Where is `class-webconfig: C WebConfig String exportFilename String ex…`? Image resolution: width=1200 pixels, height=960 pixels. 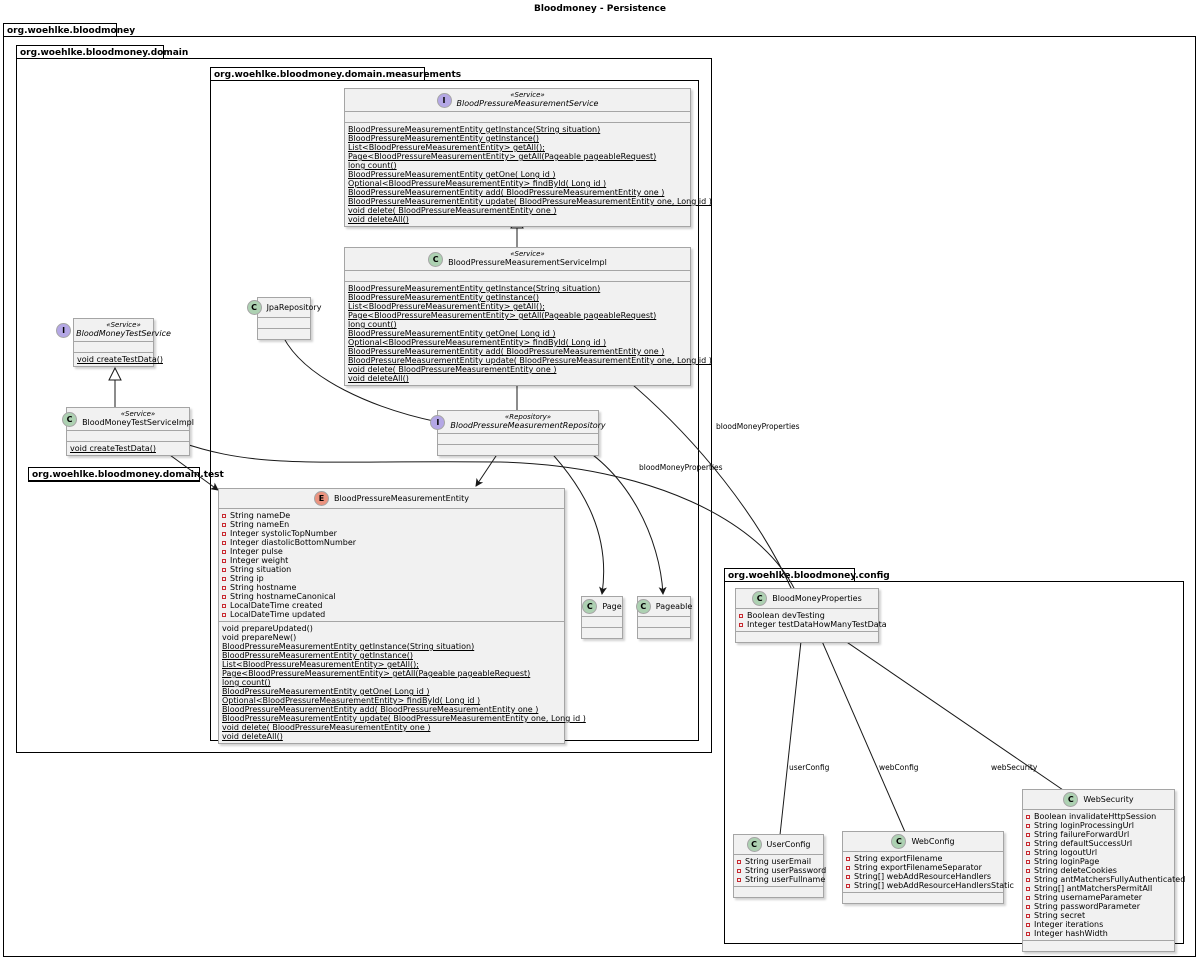 class-webconfig: C WebConfig String exportFilename String ex… is located at coordinates (928, 867).